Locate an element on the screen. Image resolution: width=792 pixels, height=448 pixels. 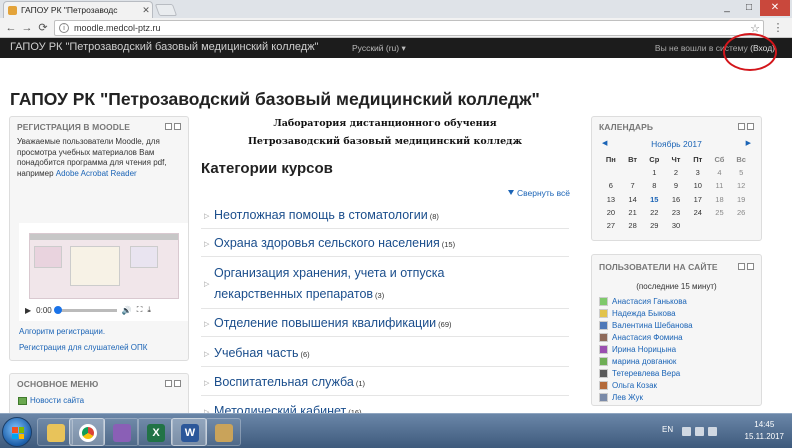
calendar-day: 17 is located at coordinates (698, 199).